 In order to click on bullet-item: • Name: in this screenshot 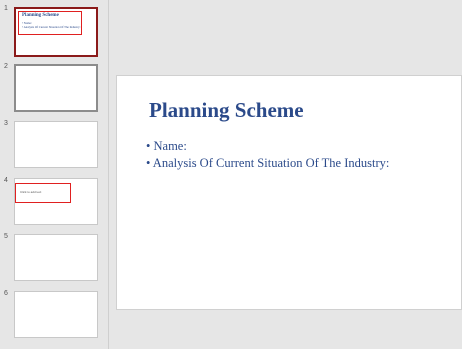, I will do `click(166, 146)`.